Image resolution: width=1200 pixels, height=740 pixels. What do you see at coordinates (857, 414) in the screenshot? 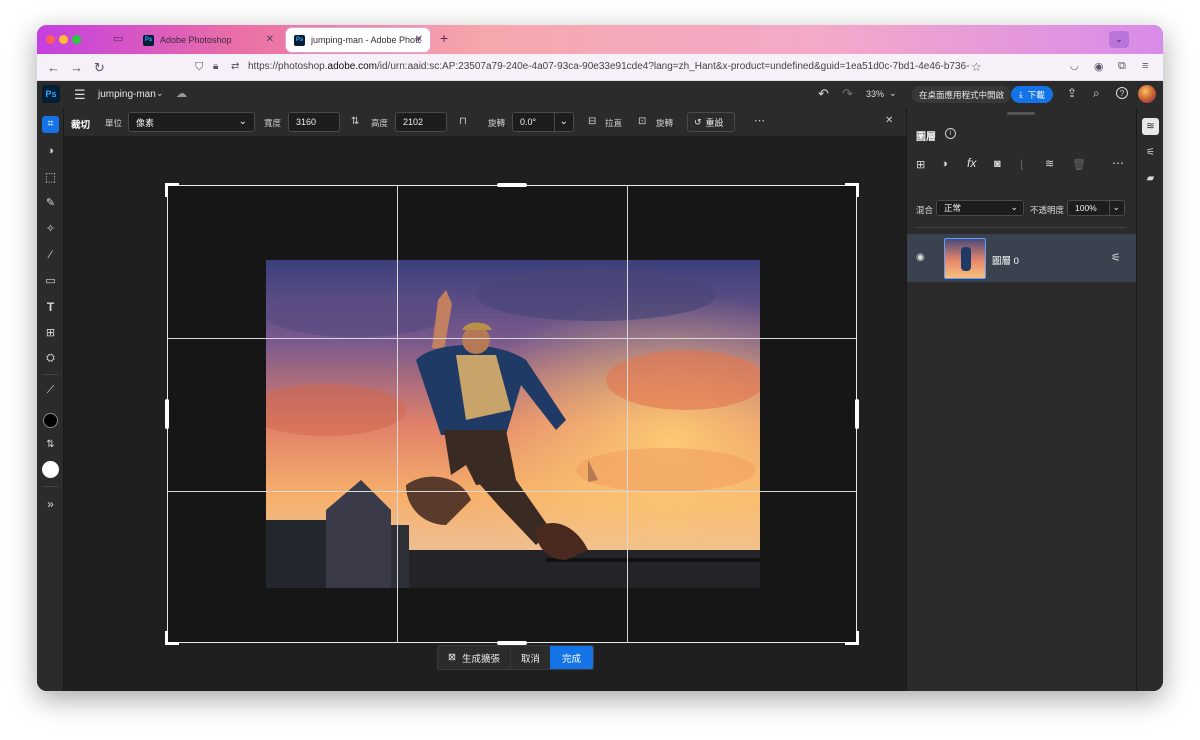
I see `crop-handle-right` at bounding box center [857, 414].